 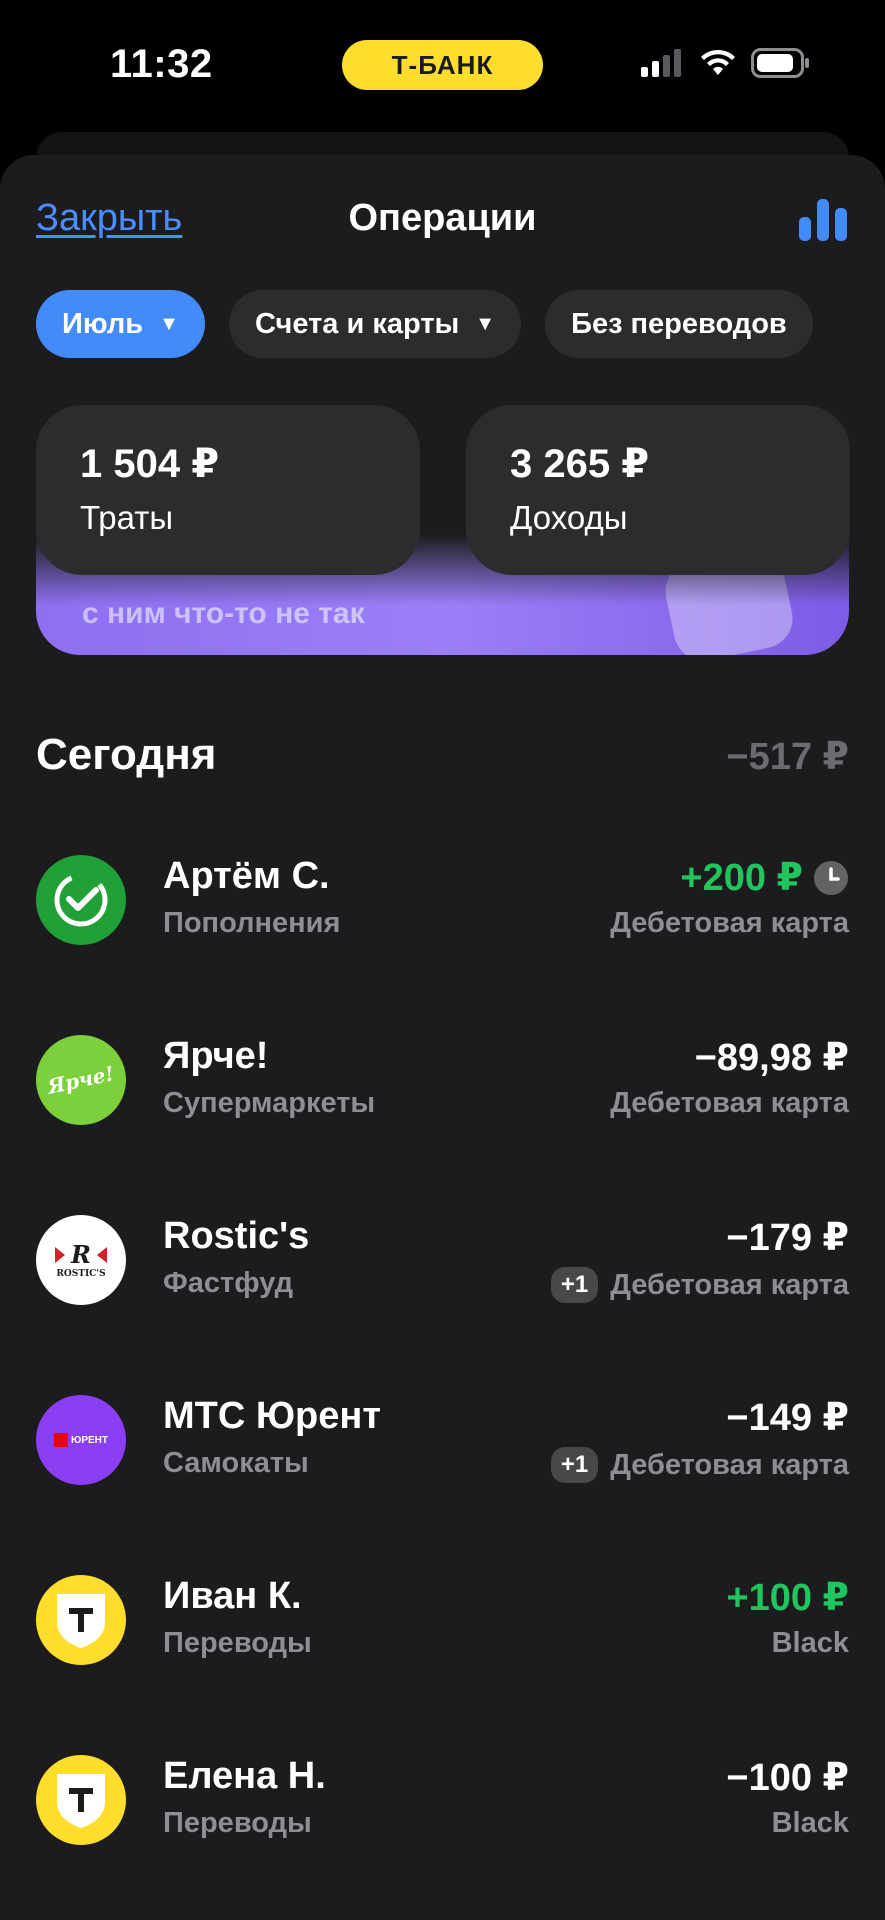 I want to click on yurent-logo-icon: ЮРЕНТ, so click(x=81, y=1440).